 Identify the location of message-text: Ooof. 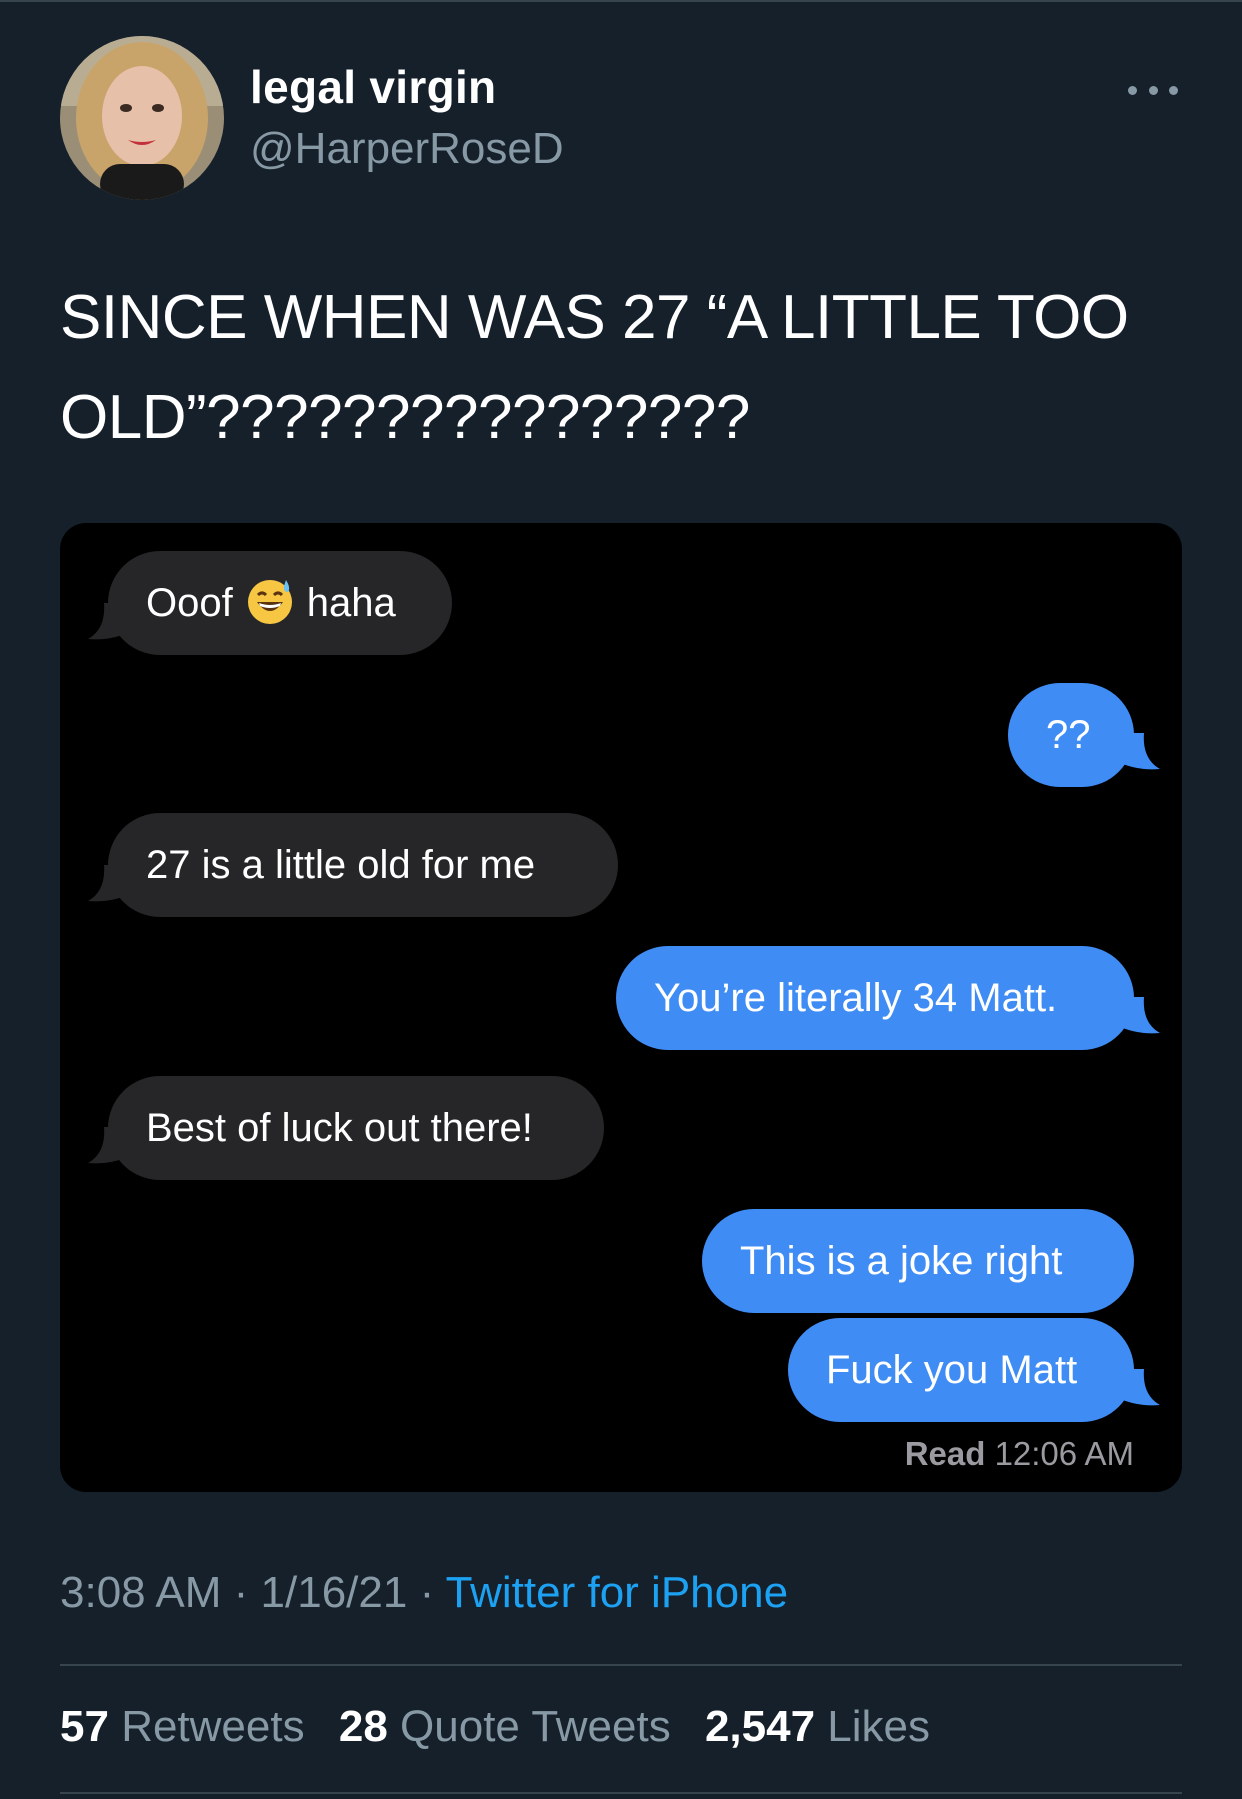
(189, 603).